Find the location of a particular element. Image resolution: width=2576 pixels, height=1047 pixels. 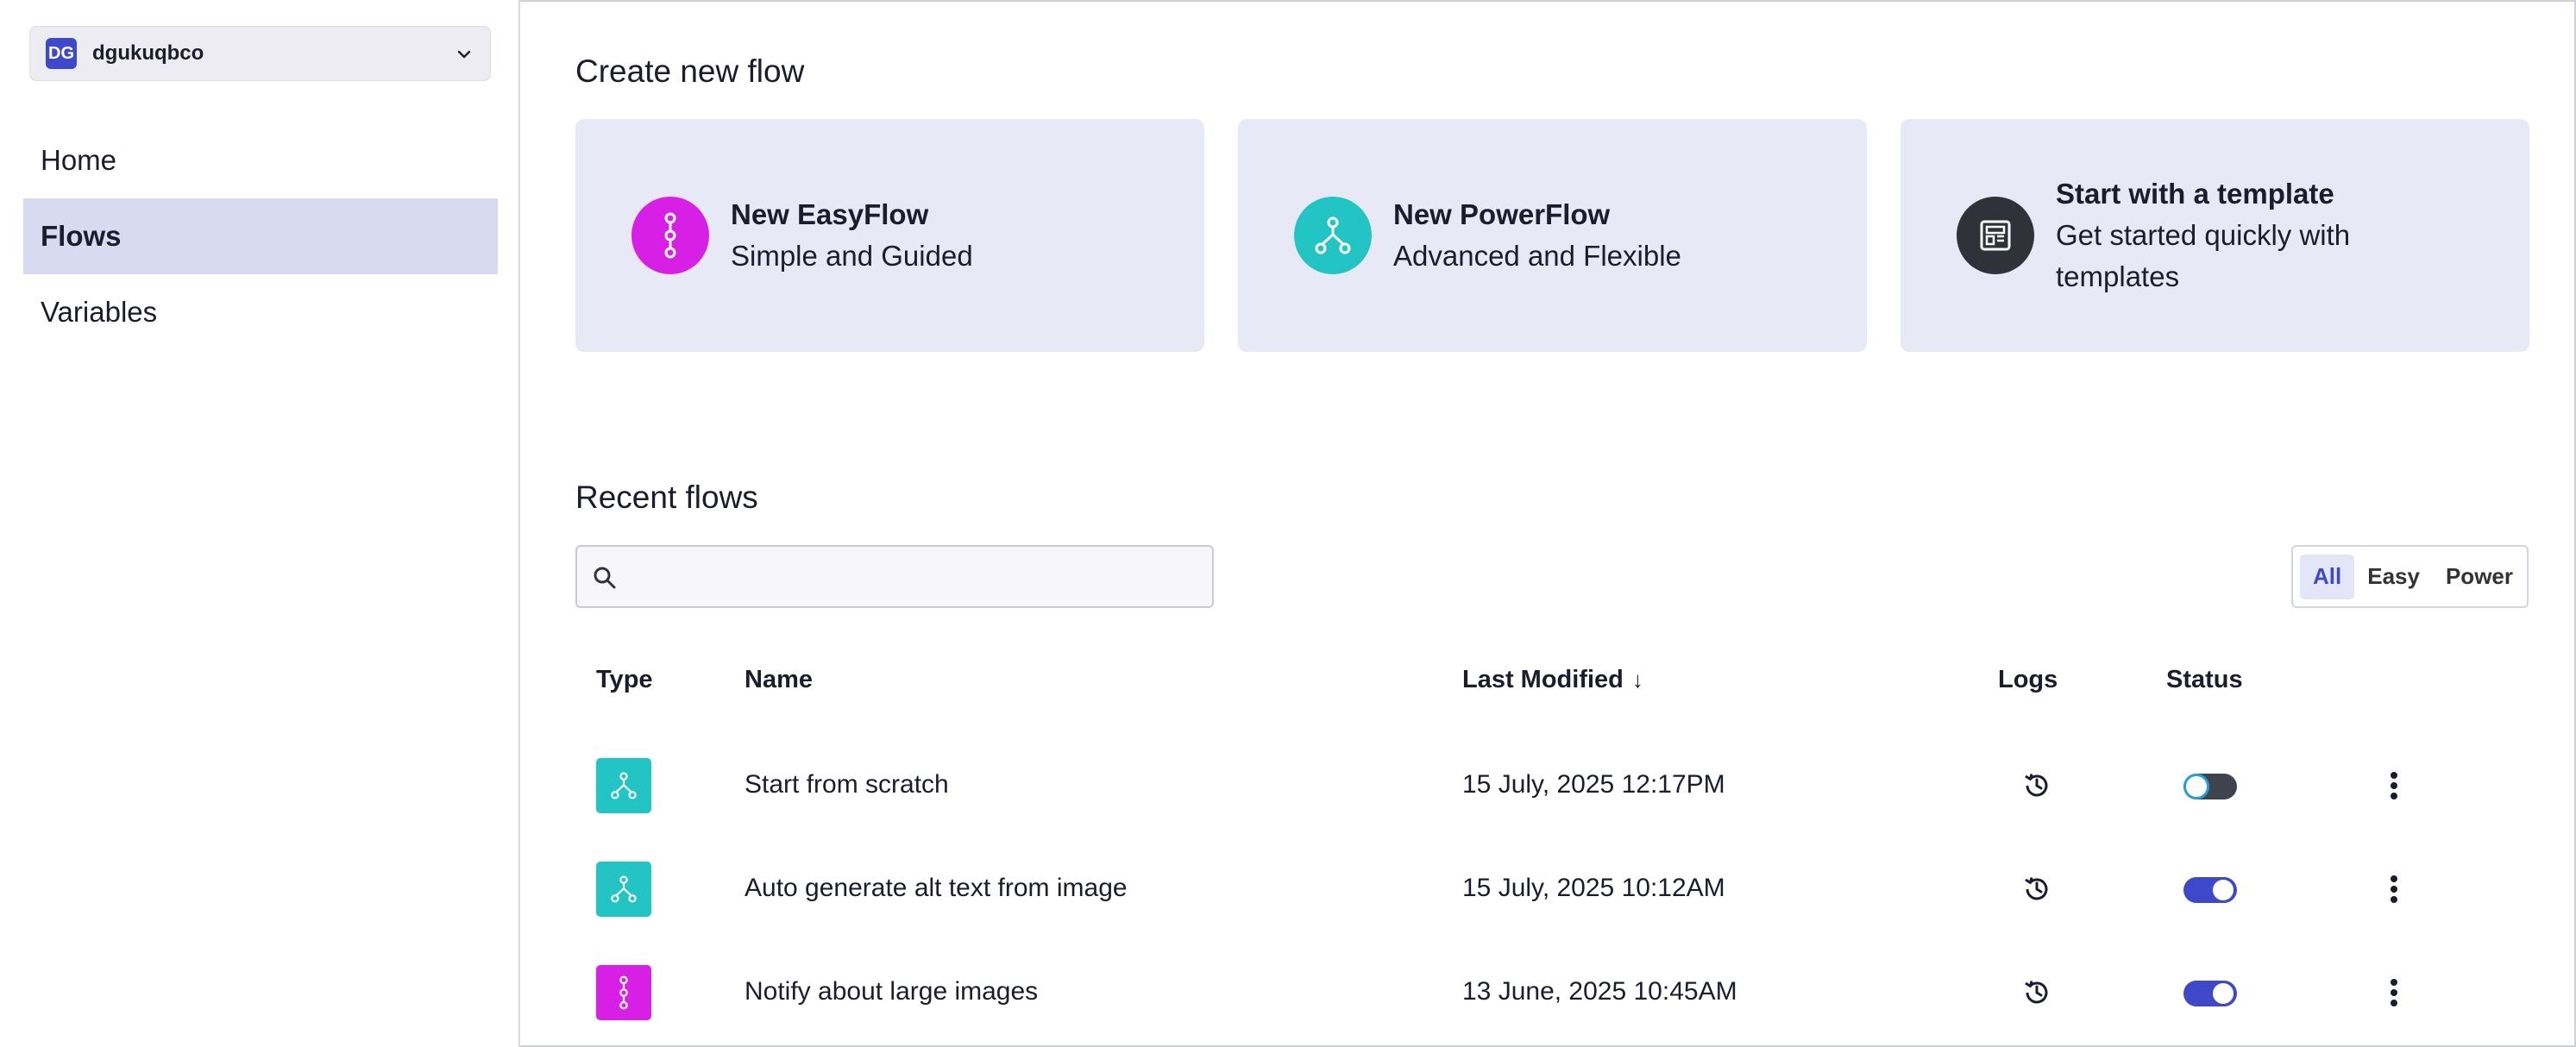

new-powerflow-card: New PowerFlow Advanced and Flexible is located at coordinates (1552, 235).